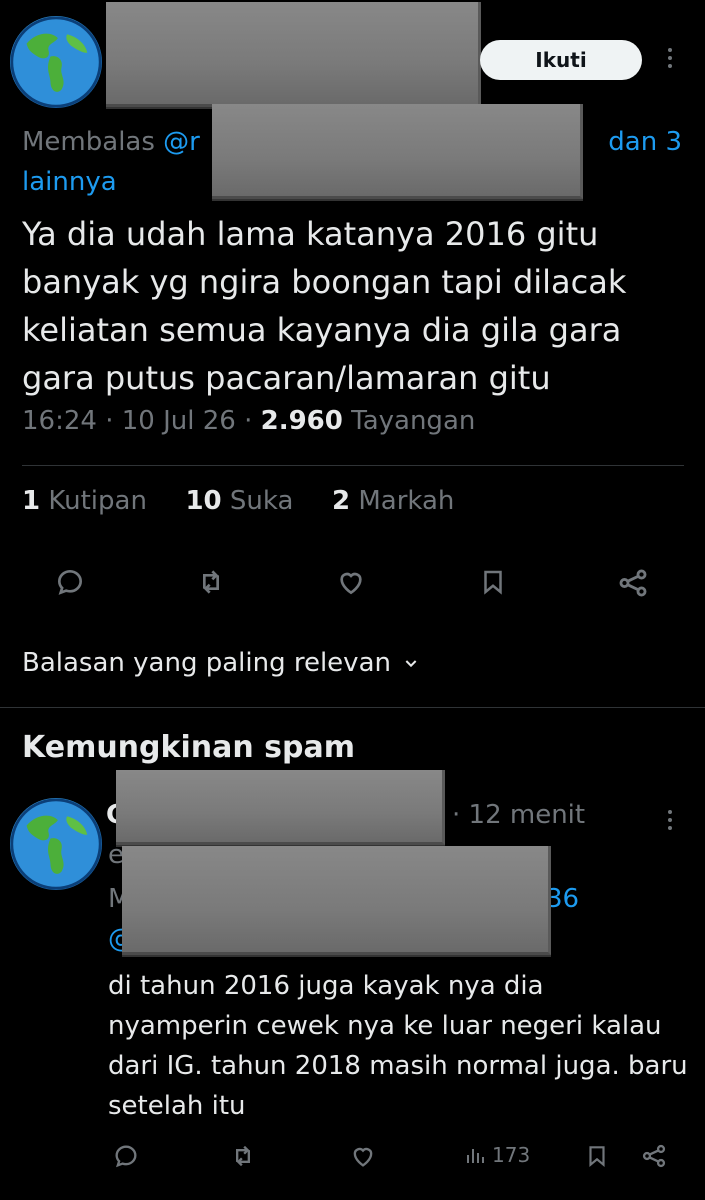 The width and height of the screenshot is (705, 1200). Describe the element at coordinates (280, 807) in the screenshot. I see `redacted-reply-author` at that location.